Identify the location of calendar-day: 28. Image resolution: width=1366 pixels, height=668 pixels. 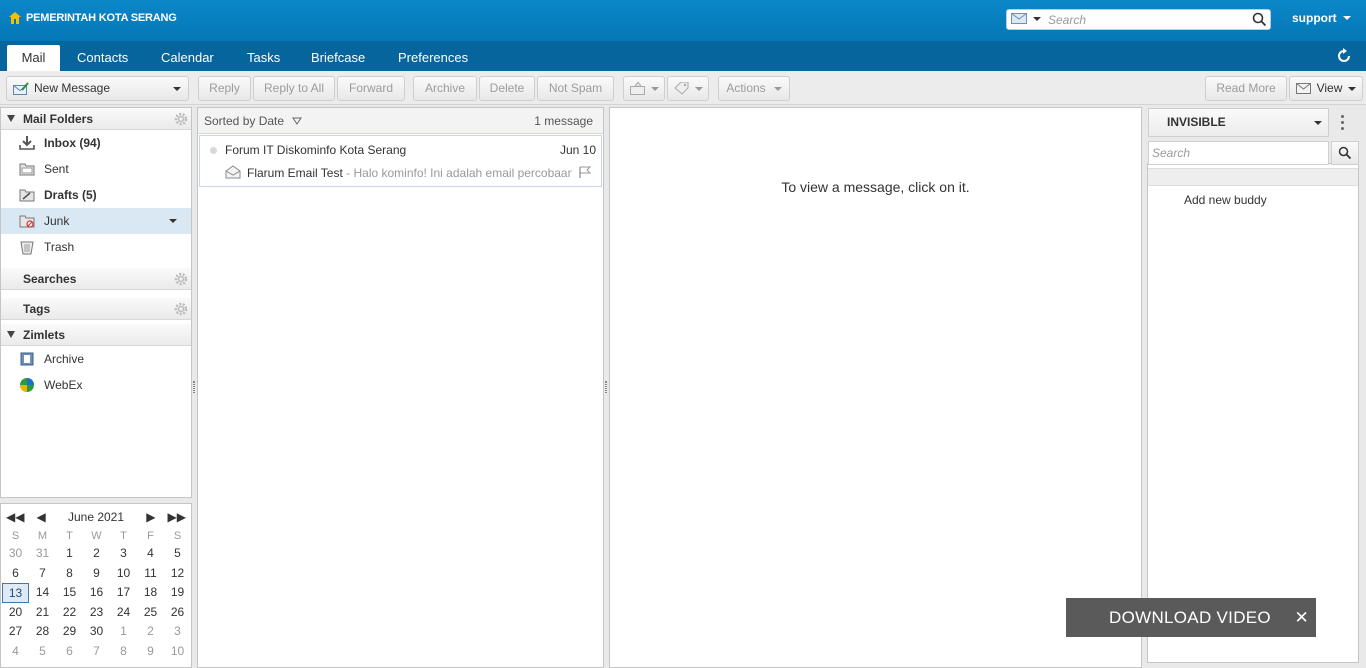
(42, 632).